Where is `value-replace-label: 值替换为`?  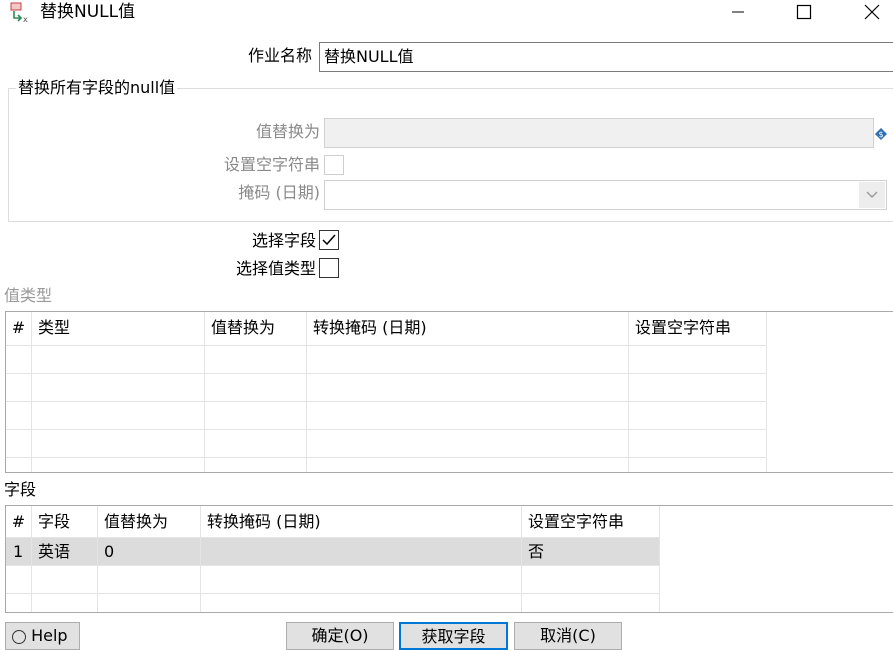
value-replace-label: 值替换为 is located at coordinates (287, 131).